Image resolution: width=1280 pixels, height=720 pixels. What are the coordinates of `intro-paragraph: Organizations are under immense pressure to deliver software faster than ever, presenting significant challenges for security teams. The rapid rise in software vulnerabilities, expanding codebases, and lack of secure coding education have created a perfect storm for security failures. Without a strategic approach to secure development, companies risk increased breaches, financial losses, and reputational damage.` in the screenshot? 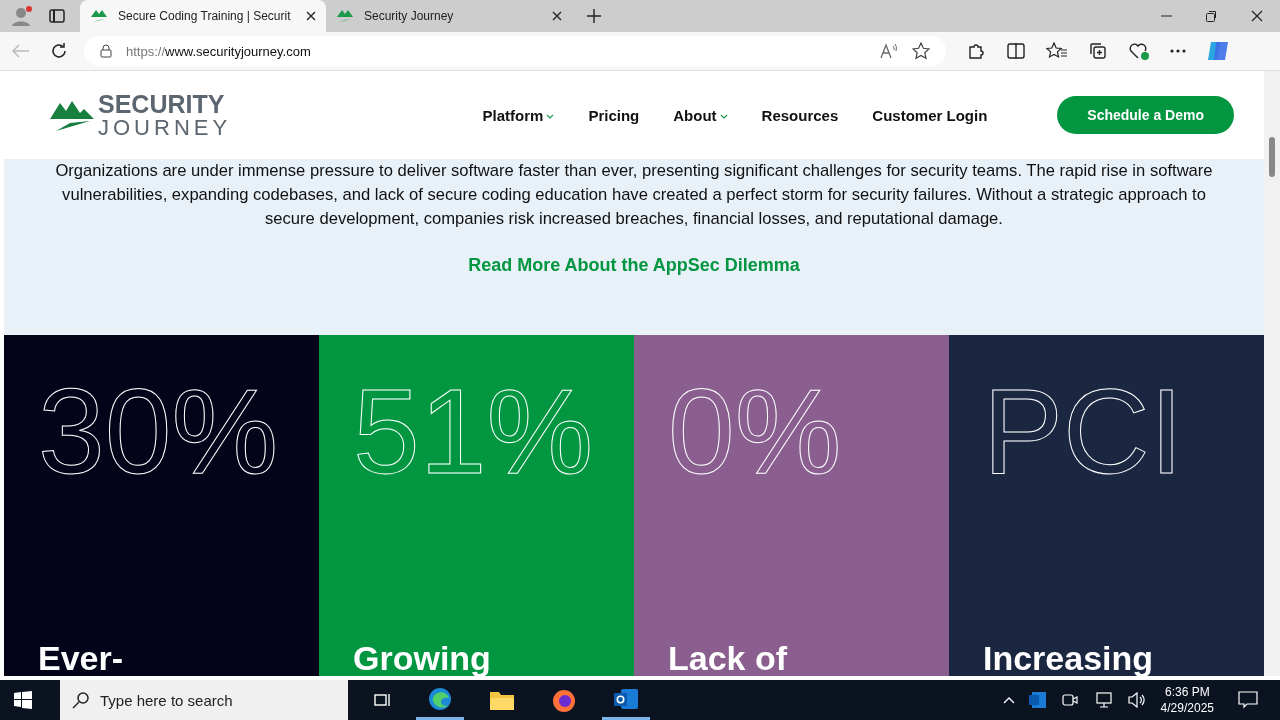 It's located at (634, 195).